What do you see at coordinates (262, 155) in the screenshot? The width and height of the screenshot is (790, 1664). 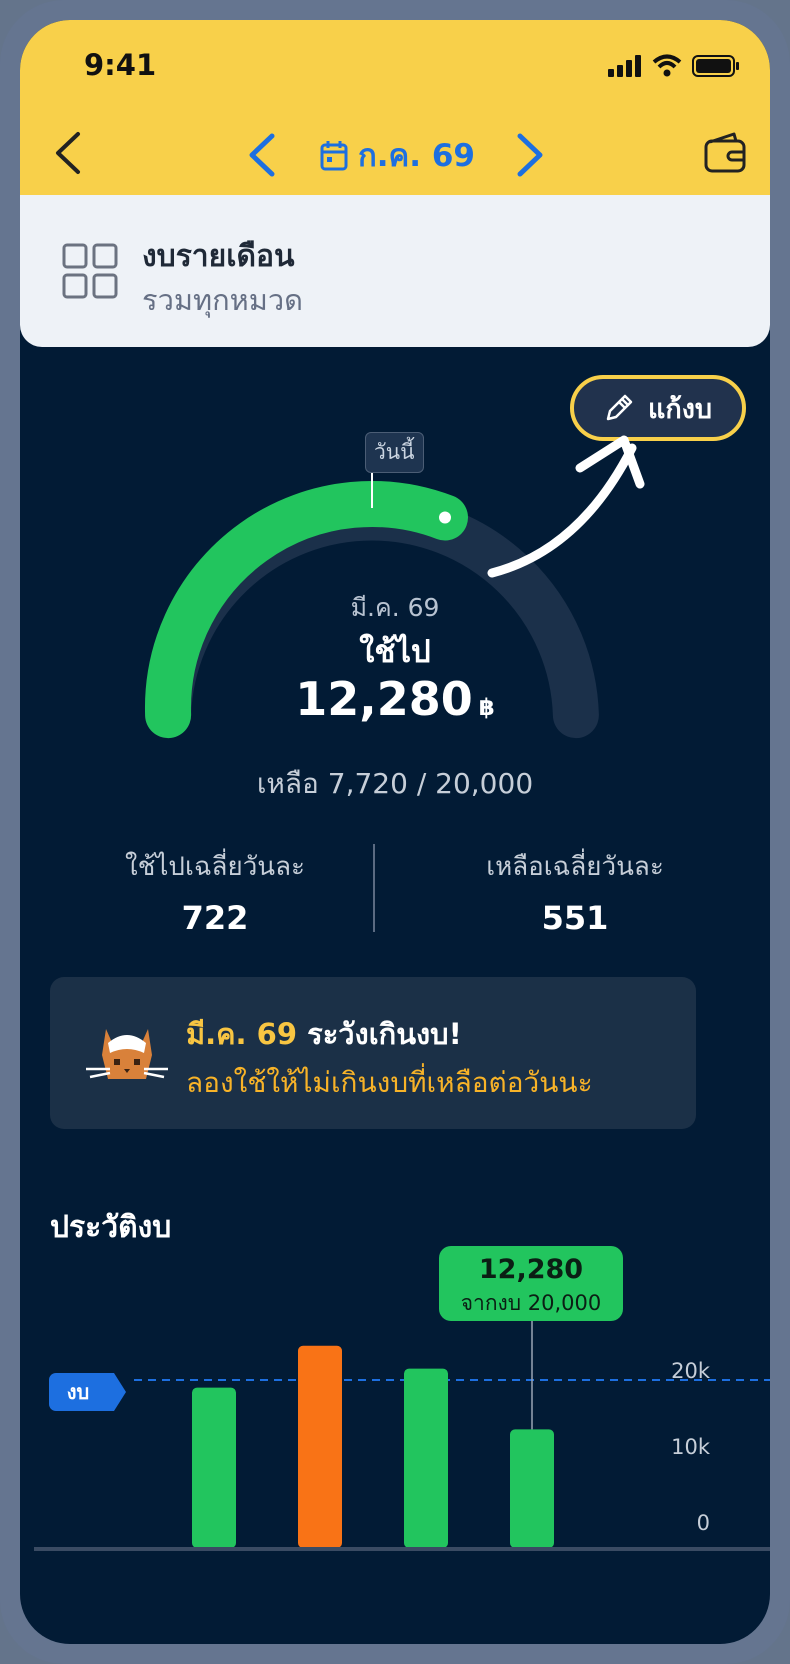 I see `prev-month-icon` at bounding box center [262, 155].